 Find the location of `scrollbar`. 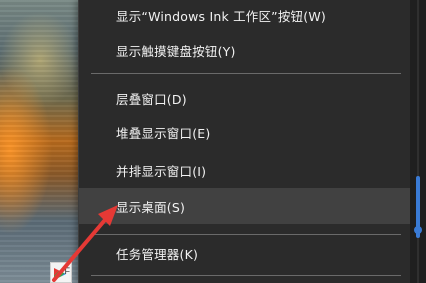

scrollbar is located at coordinates (418, 141).